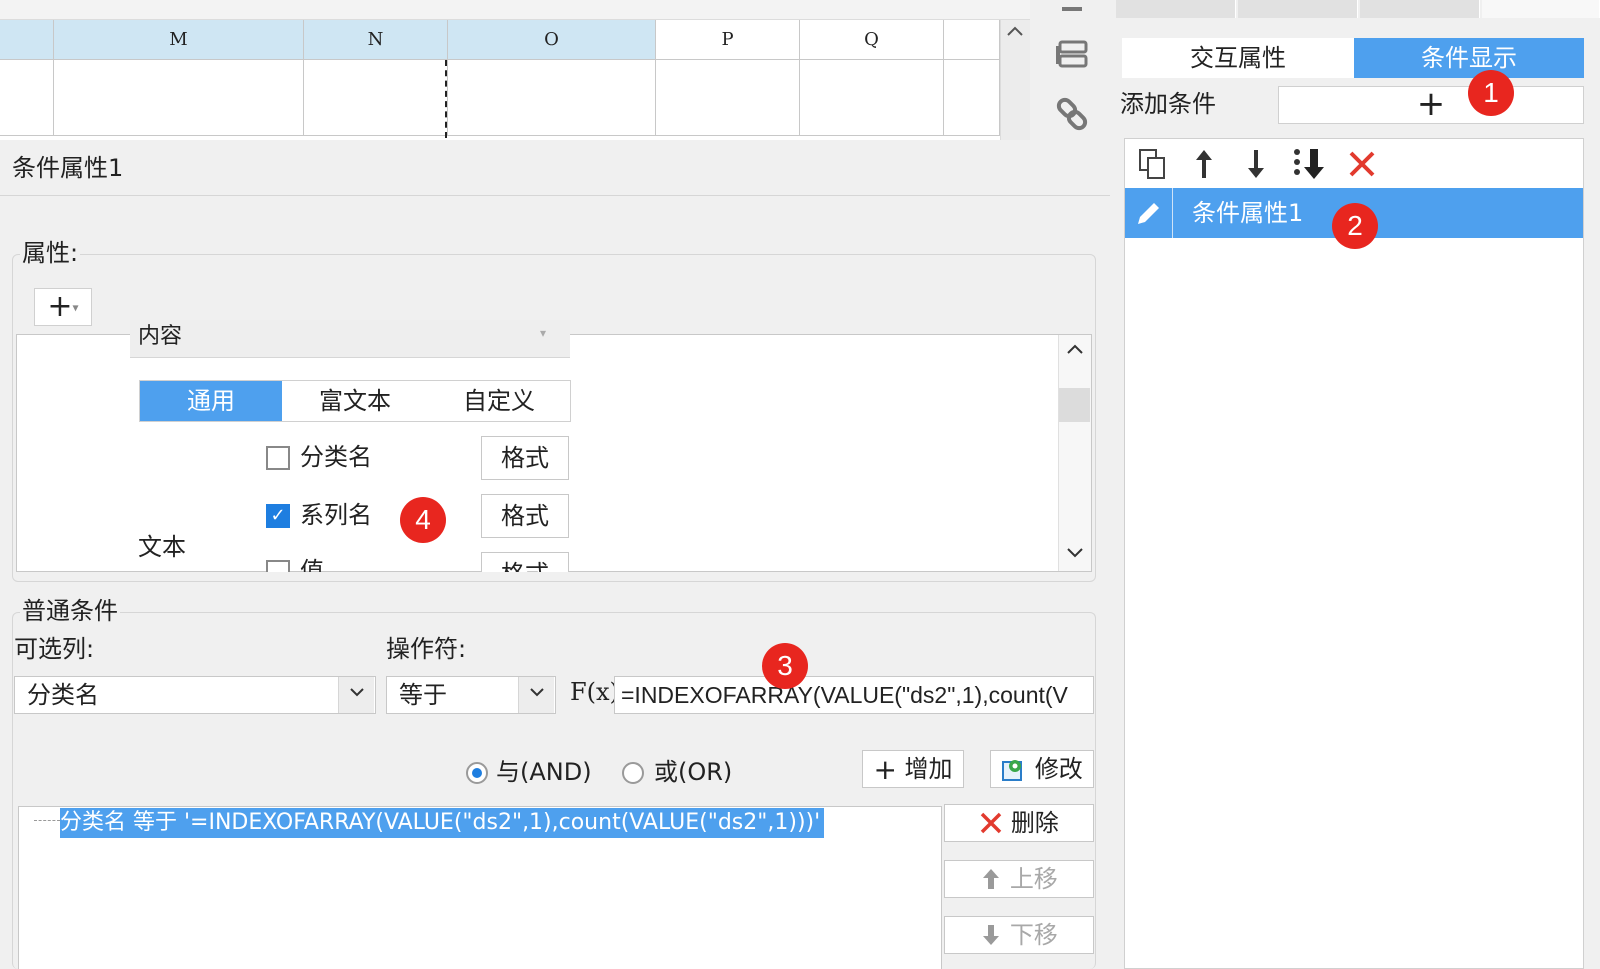 The image size is (1600, 969). Describe the element at coordinates (633, 773) in the screenshot. I see `or-radio` at that location.